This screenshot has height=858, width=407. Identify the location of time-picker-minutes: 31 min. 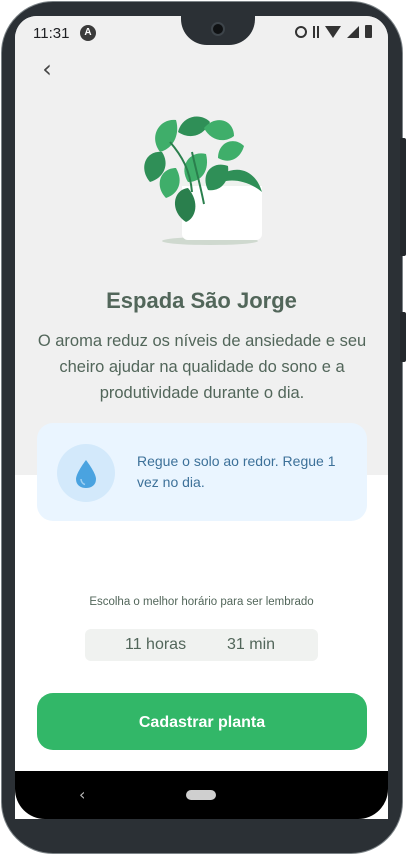
(251, 645).